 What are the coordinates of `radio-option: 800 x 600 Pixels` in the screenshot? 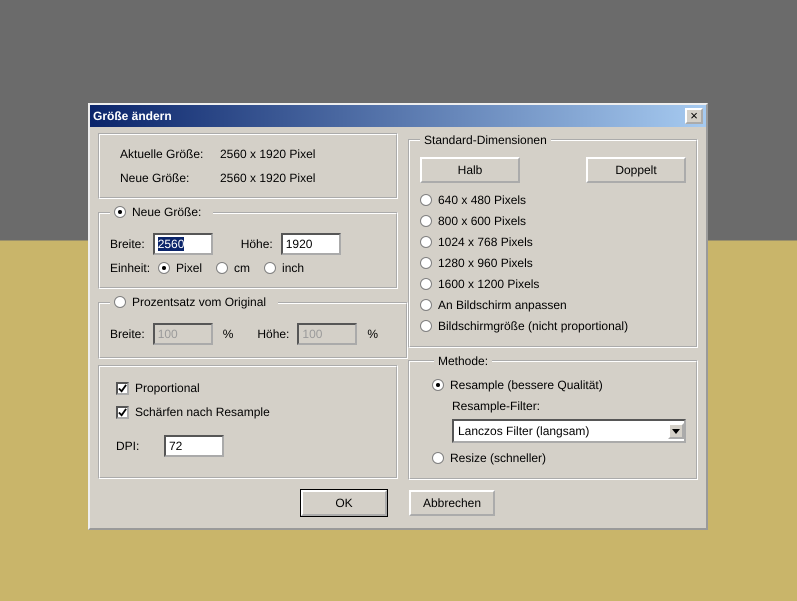 It's located at (553, 221).